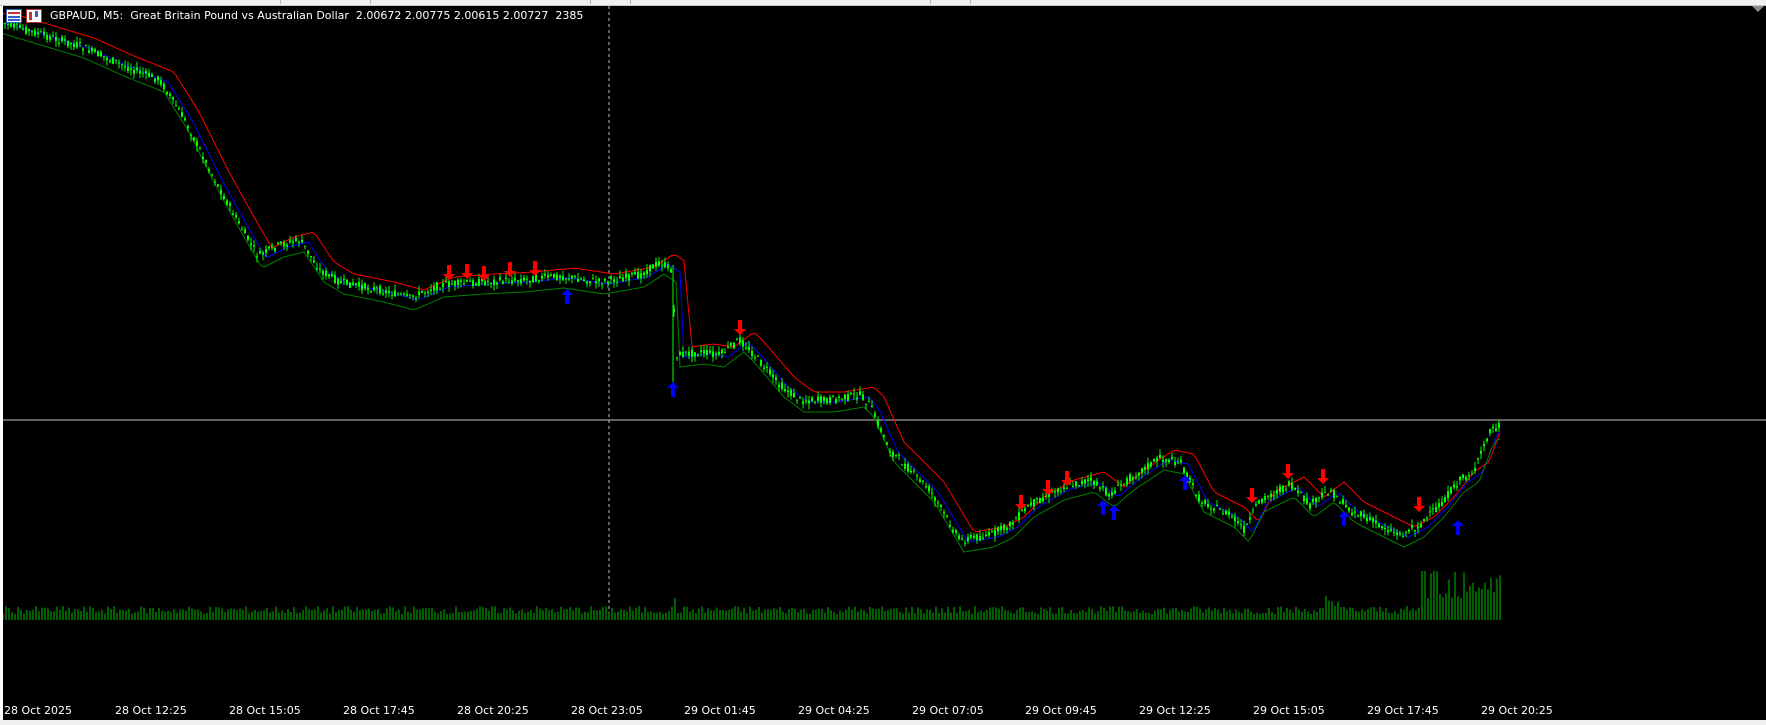 The height and width of the screenshot is (725, 1766). Describe the element at coordinates (1323, 476) in the screenshot. I see `sell-arrow-icon` at that location.